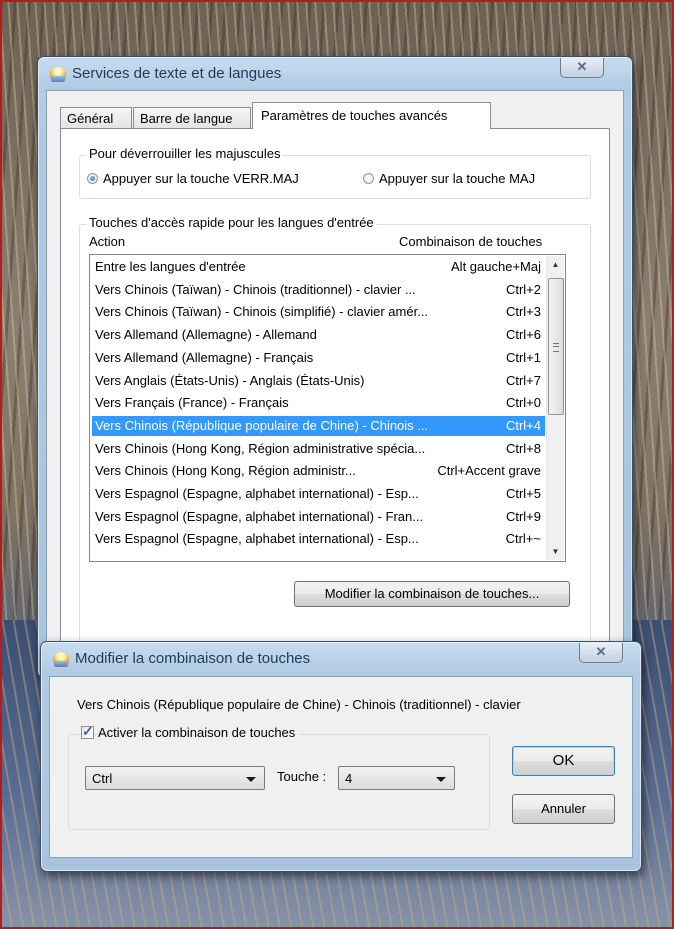  Describe the element at coordinates (582, 68) in the screenshot. I see `close-button: ✕` at that location.